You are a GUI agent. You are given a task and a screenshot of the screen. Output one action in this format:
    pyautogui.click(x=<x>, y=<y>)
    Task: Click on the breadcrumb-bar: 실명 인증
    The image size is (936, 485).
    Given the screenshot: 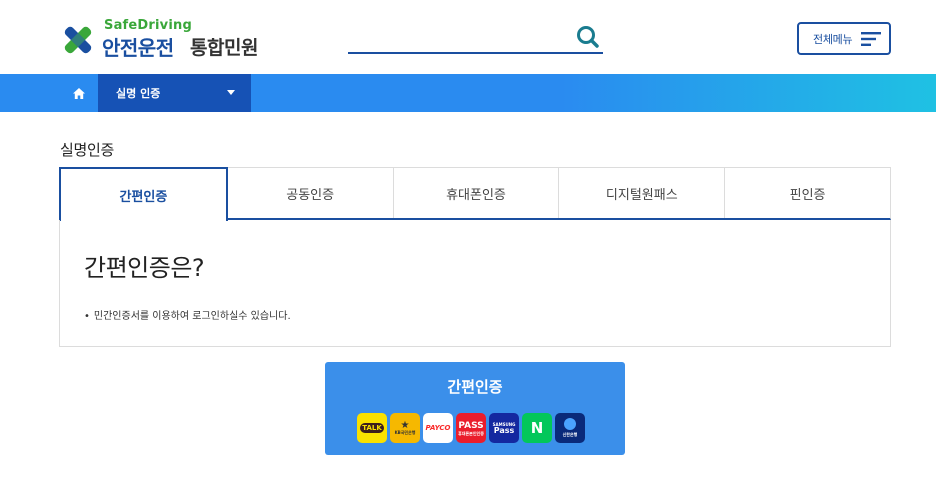 What is the action you would take?
    pyautogui.click(x=468, y=93)
    